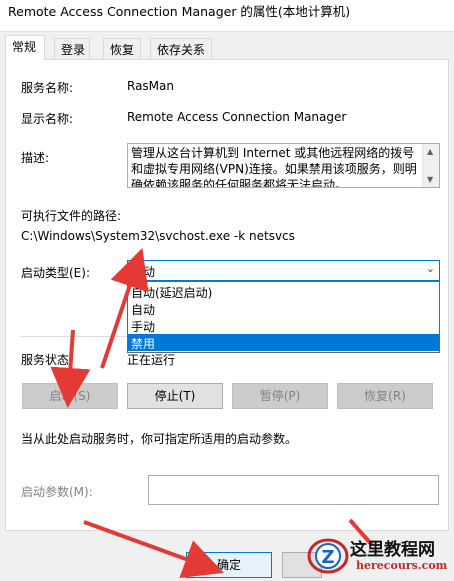 This screenshot has height=581, width=454. I want to click on startup-type-select: 自动 ⌄, so click(283, 270).